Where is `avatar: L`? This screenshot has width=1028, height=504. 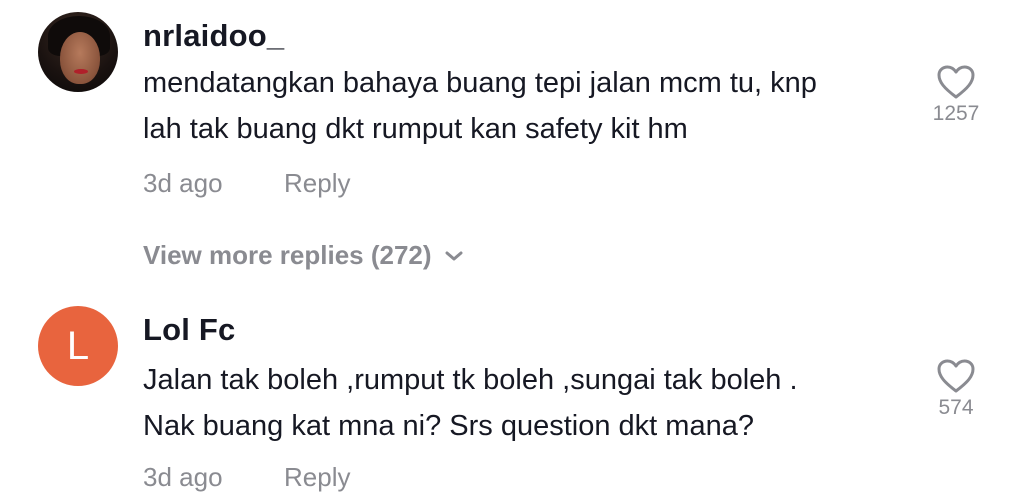
avatar: L is located at coordinates (78, 346).